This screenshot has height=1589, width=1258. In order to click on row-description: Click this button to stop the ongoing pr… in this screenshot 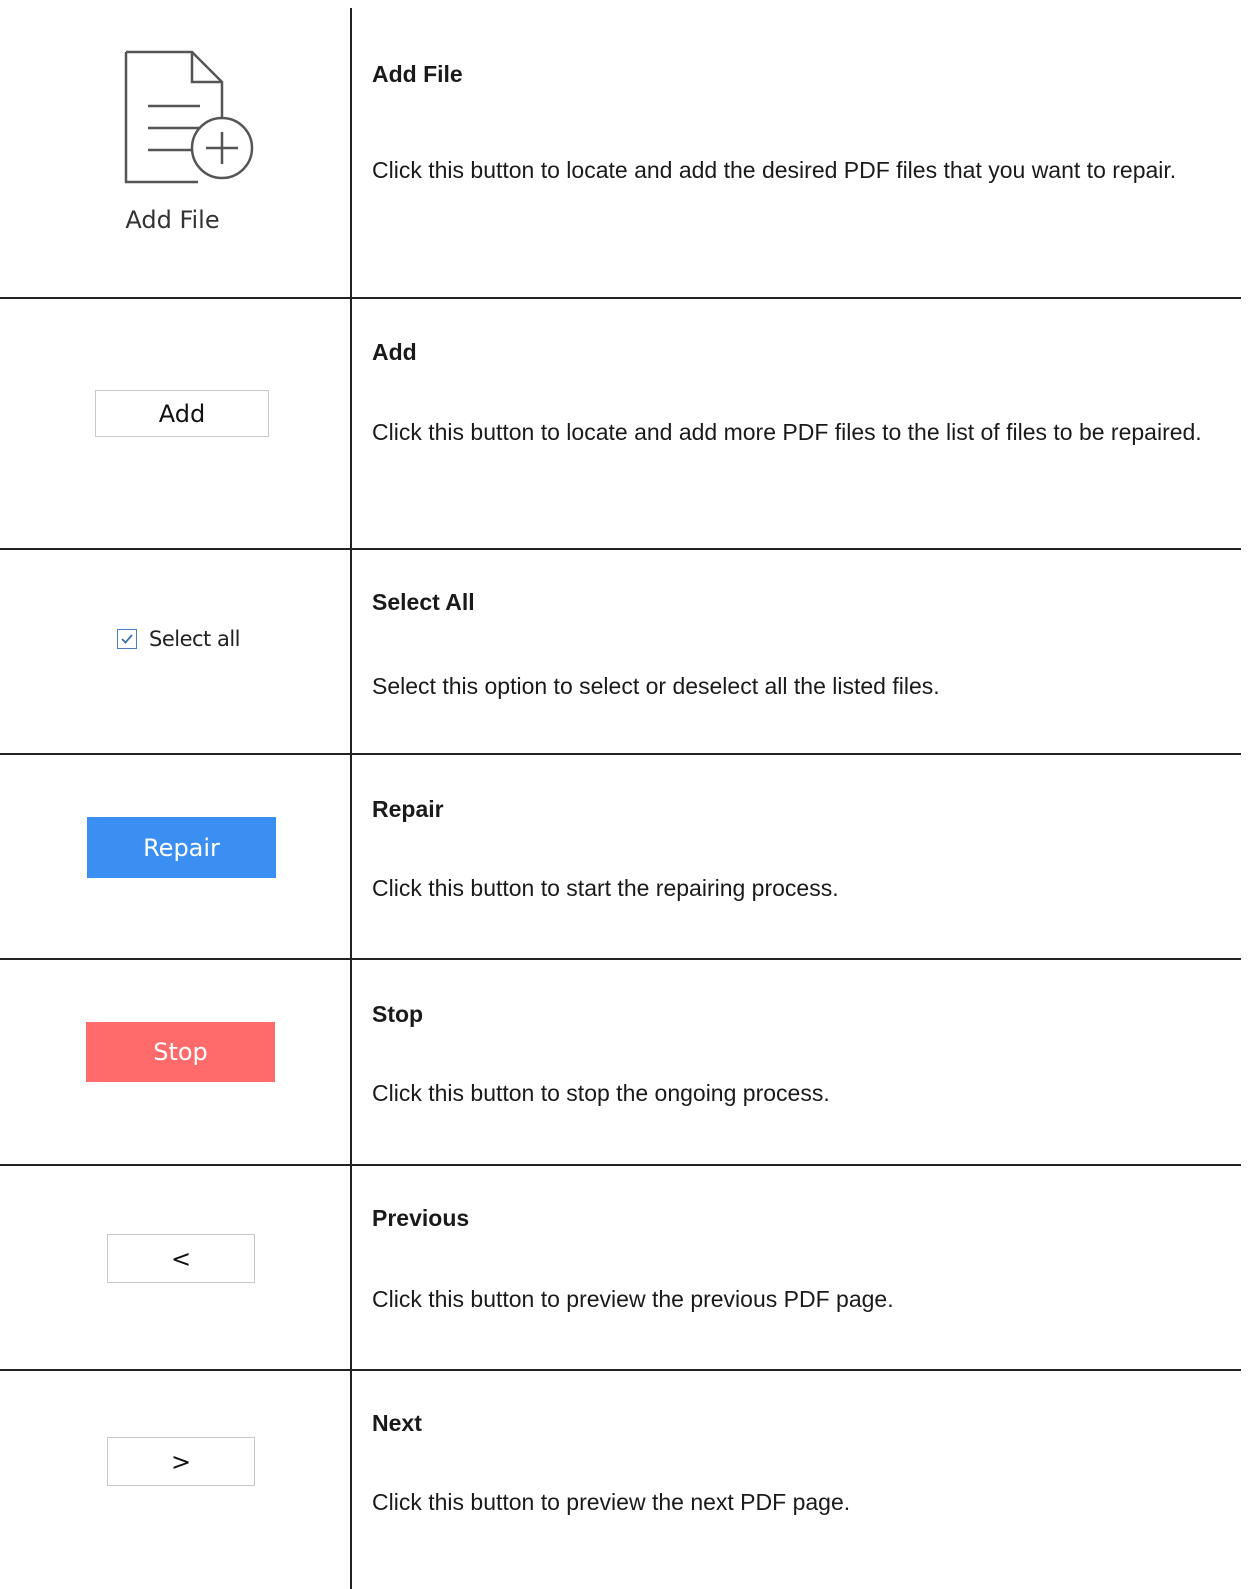, I will do `click(601, 1093)`.